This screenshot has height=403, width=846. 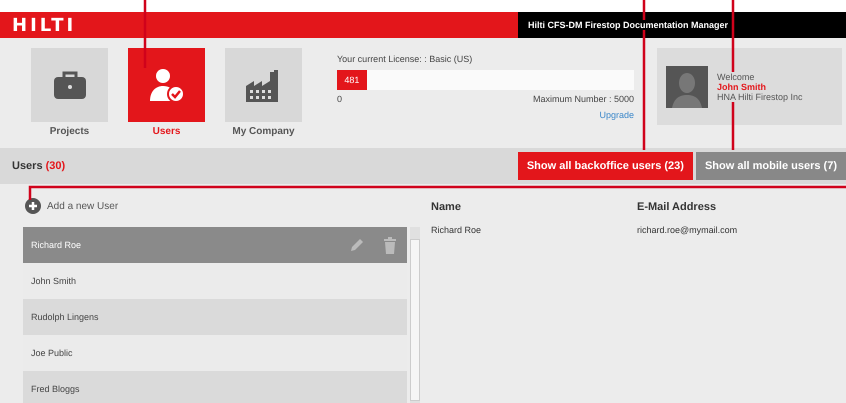 What do you see at coordinates (583, 99) in the screenshot?
I see `license-max: Maximum Number : 5000` at bounding box center [583, 99].